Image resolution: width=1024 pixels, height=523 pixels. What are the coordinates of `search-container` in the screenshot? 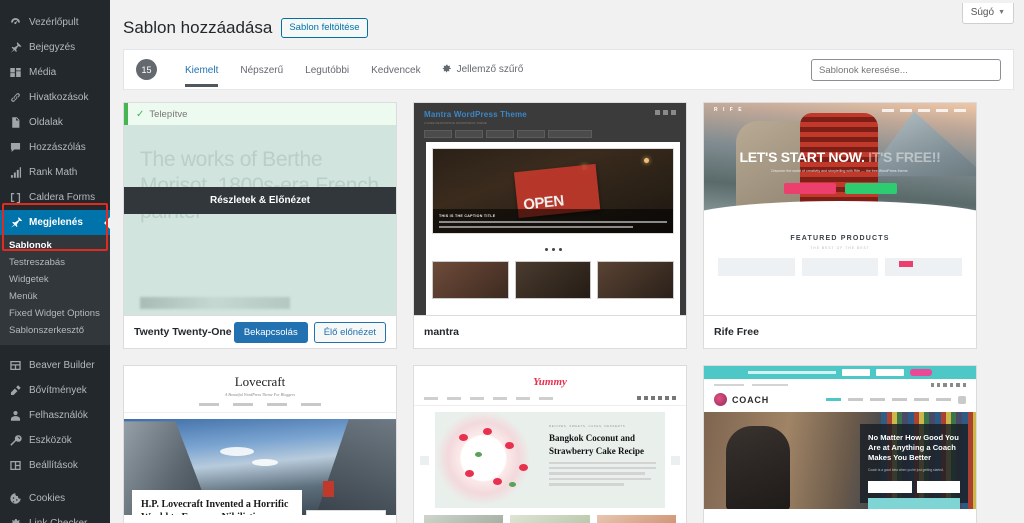 It's located at (906, 70).